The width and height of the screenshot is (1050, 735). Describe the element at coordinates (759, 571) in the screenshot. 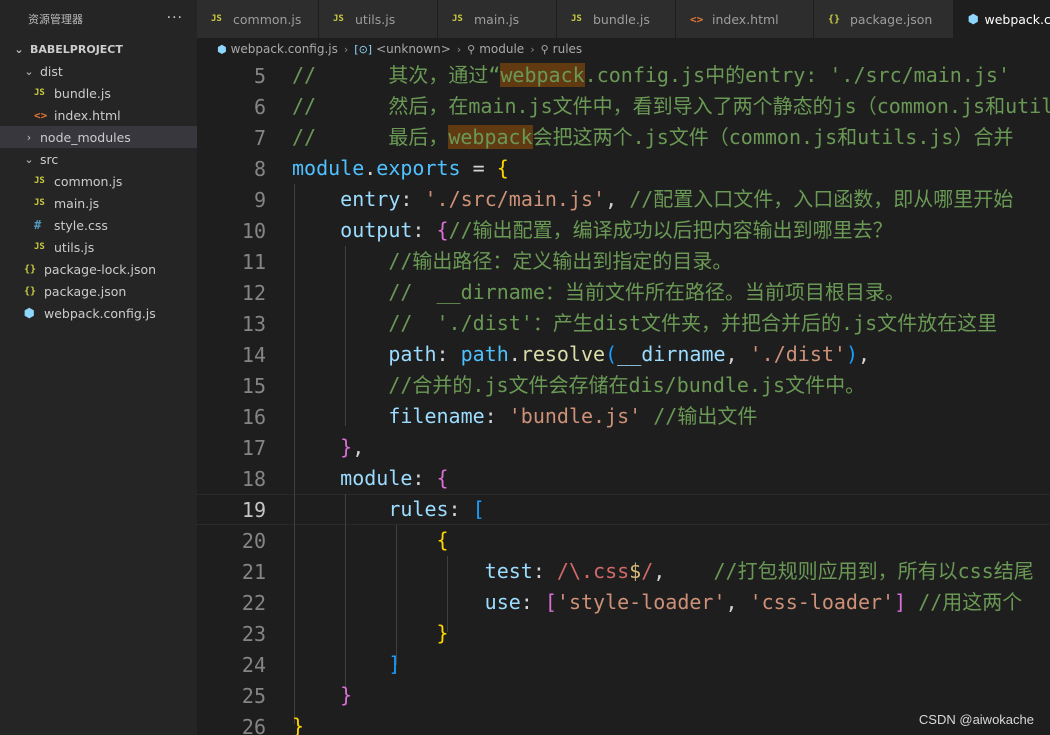

I see `code-line-21: test: /\.css$/, //打包规则应用到，所有以css结尾` at that location.